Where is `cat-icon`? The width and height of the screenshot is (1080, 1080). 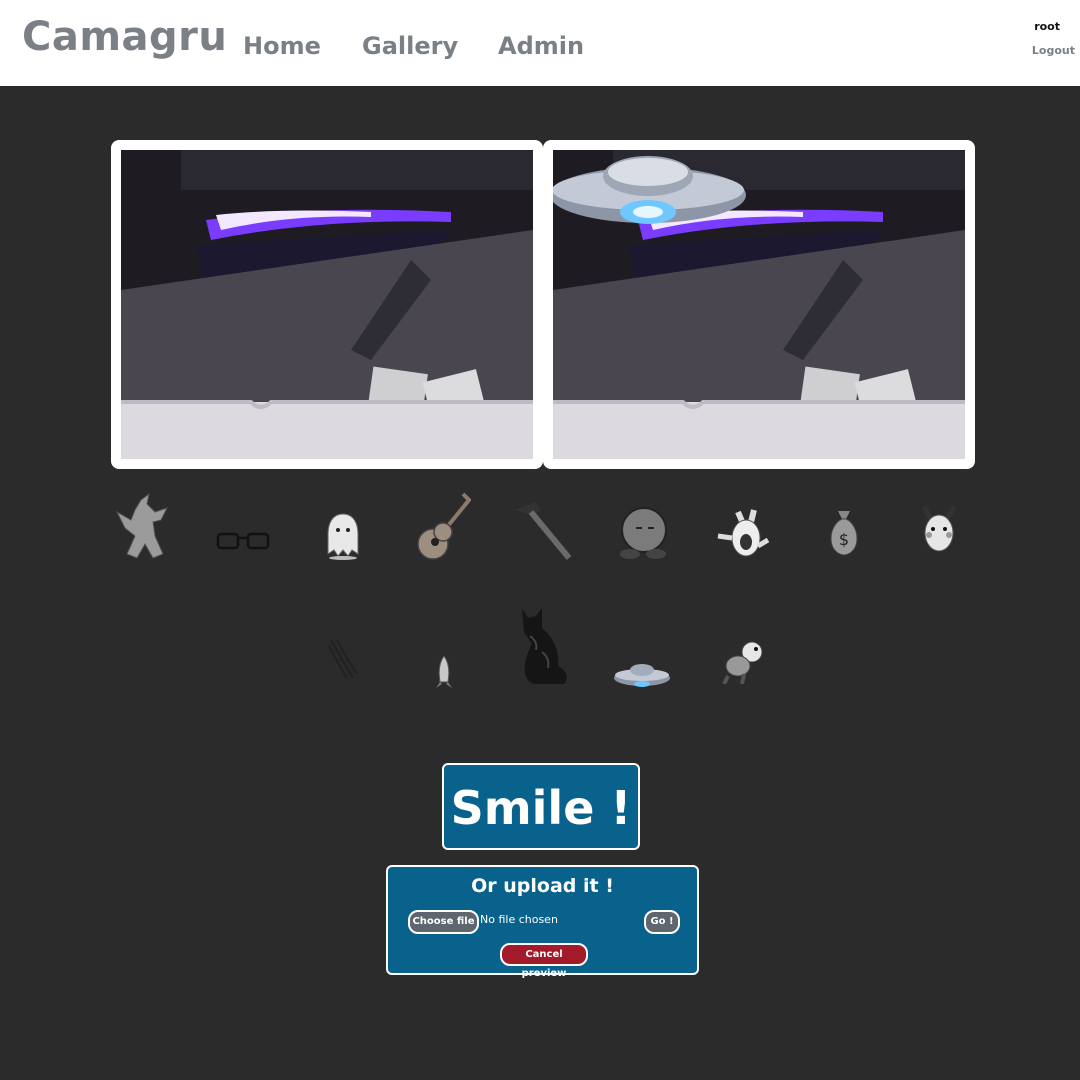 cat-icon is located at coordinates (542, 646).